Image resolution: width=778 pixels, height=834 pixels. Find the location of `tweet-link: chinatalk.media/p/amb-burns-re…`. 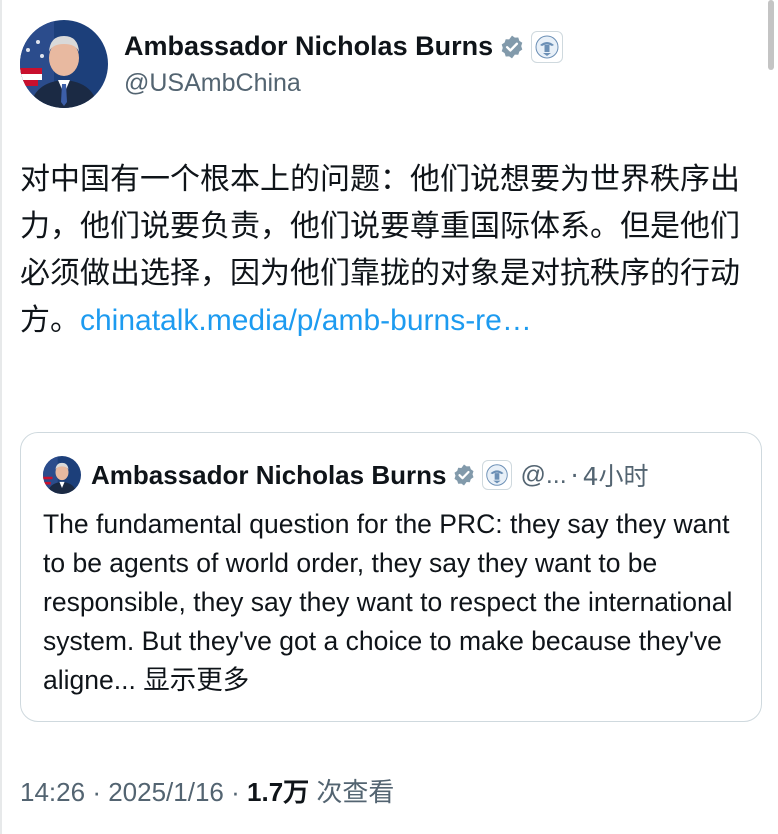

tweet-link: chinatalk.media/p/amb-burns-re… is located at coordinates (306, 320).